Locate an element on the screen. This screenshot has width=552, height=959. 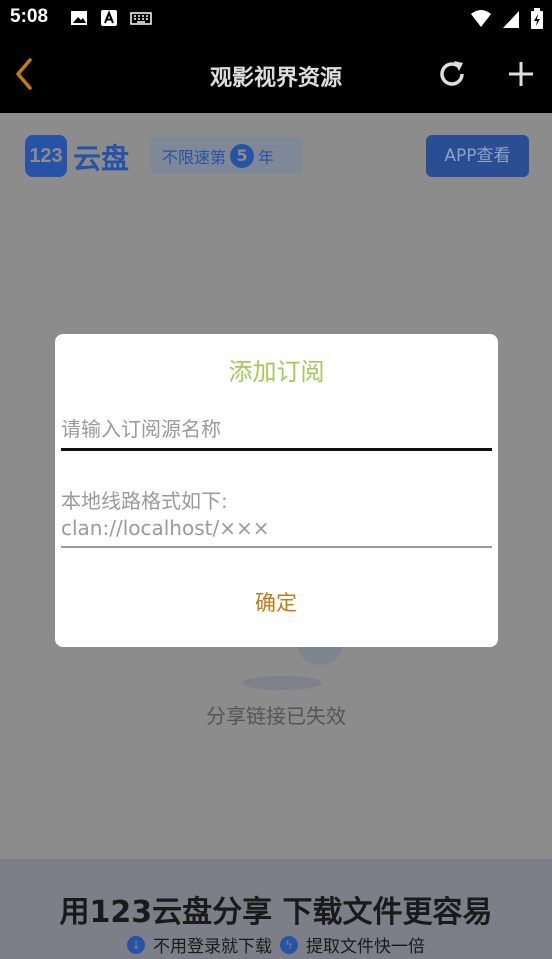
add-button is located at coordinates (521, 74).